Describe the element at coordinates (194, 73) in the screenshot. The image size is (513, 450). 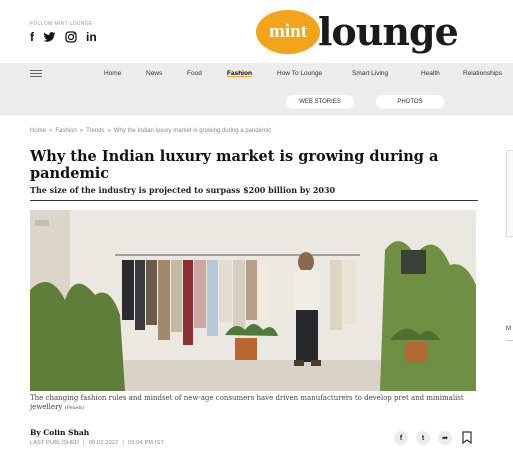
I see `nav-item-food: Food` at that location.